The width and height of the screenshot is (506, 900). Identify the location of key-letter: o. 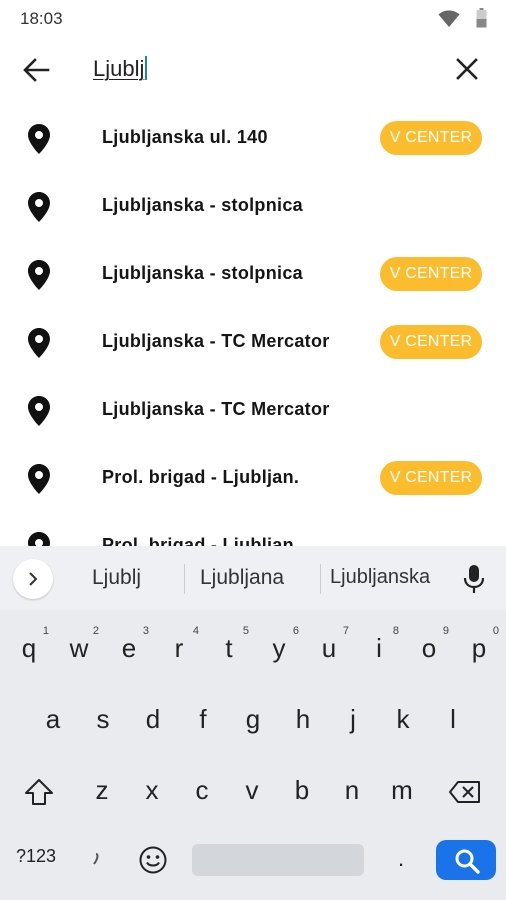
(429, 648).